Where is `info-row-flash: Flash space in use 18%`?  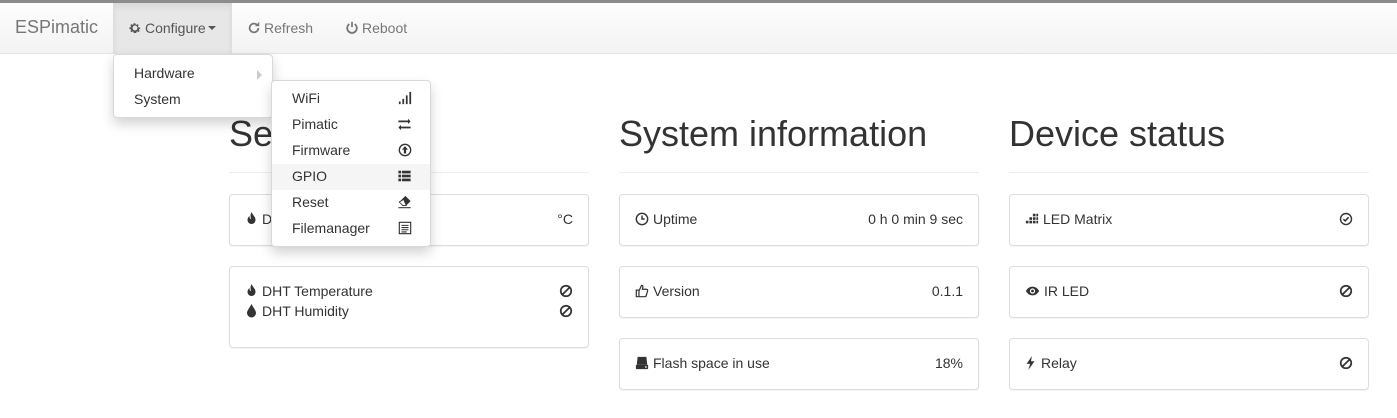 info-row-flash: Flash space in use 18% is located at coordinates (799, 365).